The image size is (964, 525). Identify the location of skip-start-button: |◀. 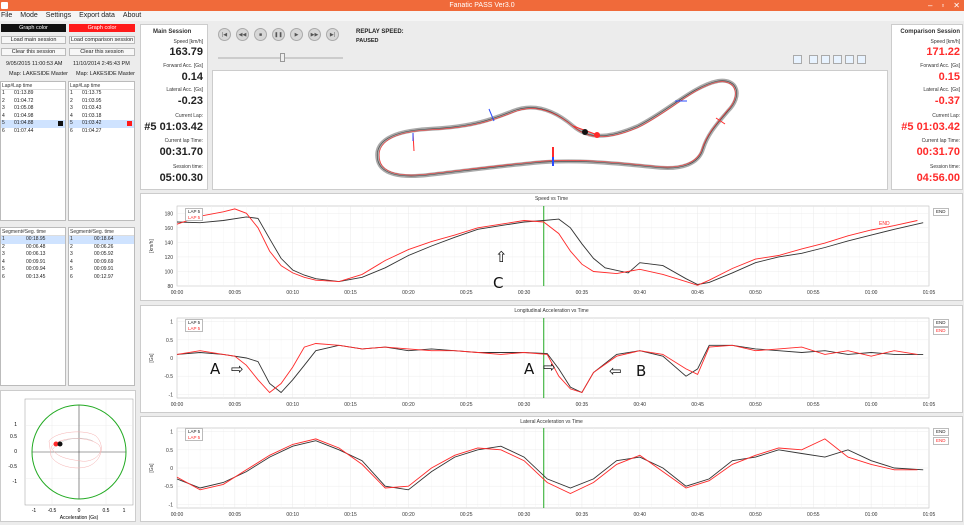
(224, 34).